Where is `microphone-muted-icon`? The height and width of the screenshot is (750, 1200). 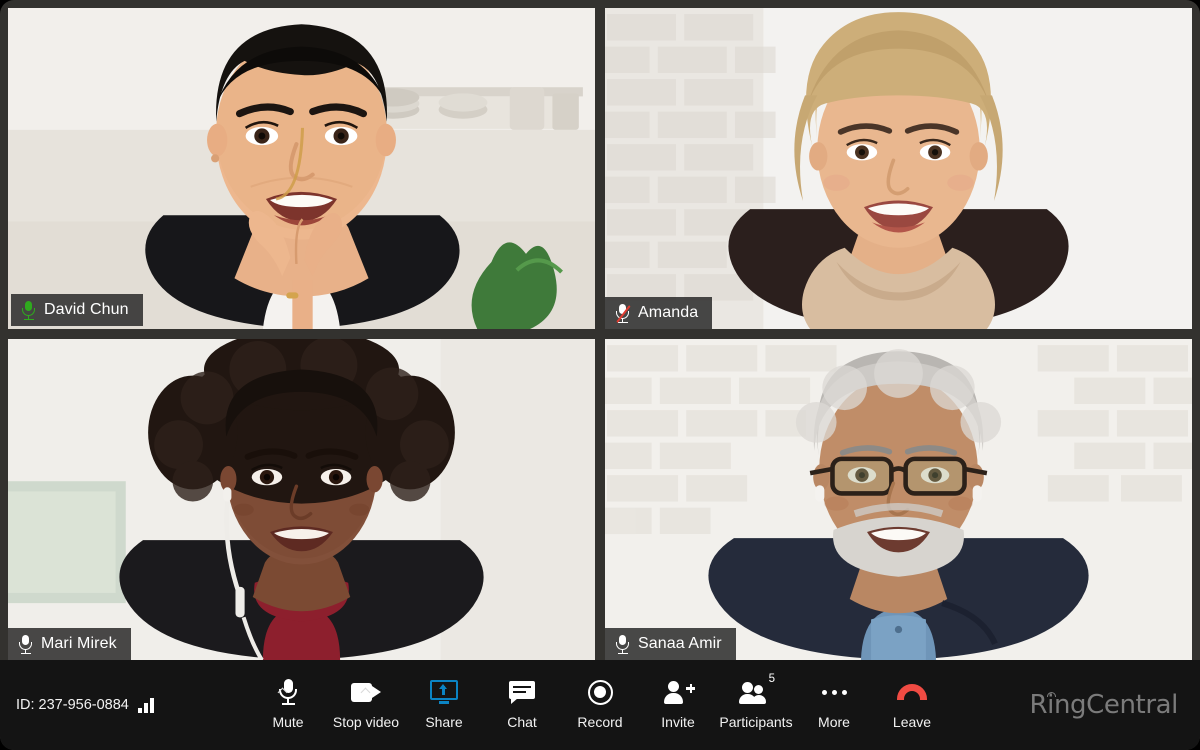
microphone-muted-icon is located at coordinates (623, 313).